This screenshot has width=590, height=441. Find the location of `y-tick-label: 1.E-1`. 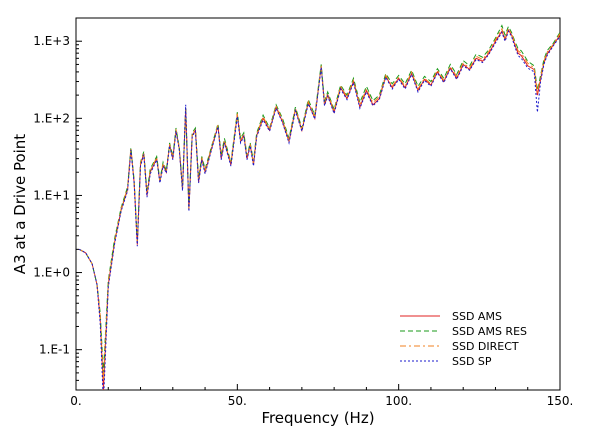

y-tick-label: 1.E-1 is located at coordinates (54, 350).